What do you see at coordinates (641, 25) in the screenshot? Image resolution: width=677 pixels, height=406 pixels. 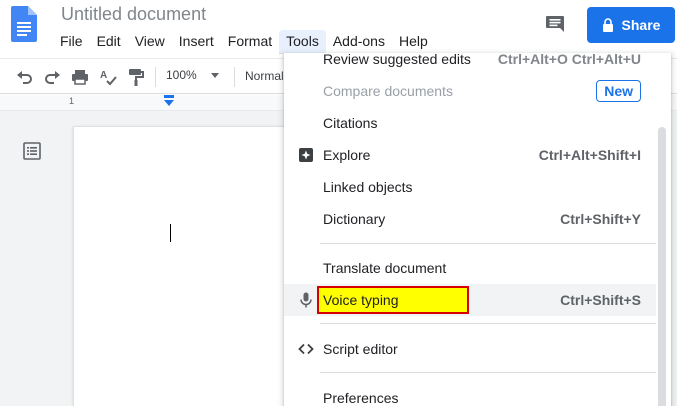 I see `share-label: Share` at bounding box center [641, 25].